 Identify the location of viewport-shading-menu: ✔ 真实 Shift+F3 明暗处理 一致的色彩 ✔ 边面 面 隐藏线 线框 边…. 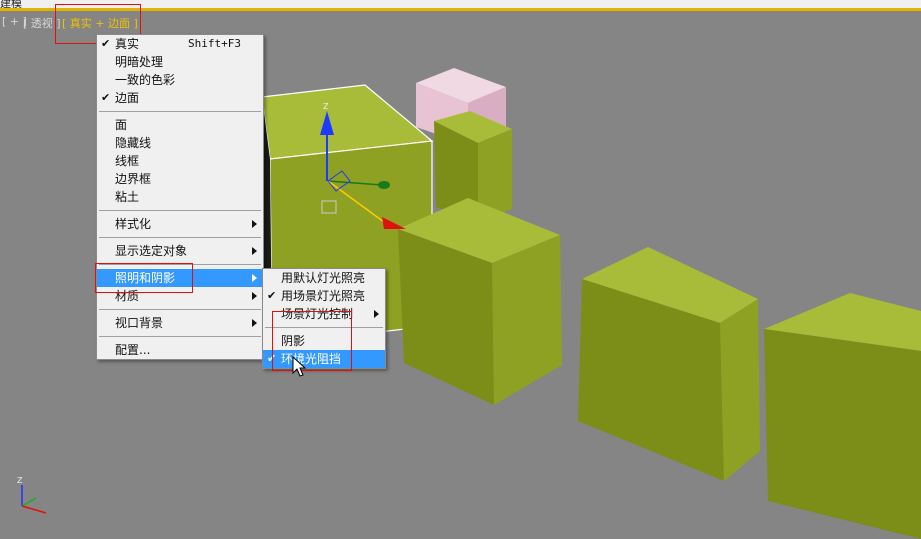
(180, 197).